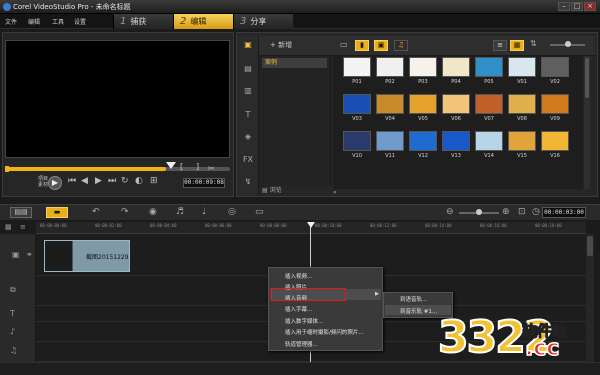 This screenshot has width=600, height=375. What do you see at coordinates (248, 181) in the screenshot?
I see `path-icon: ↯` at bounding box center [248, 181].